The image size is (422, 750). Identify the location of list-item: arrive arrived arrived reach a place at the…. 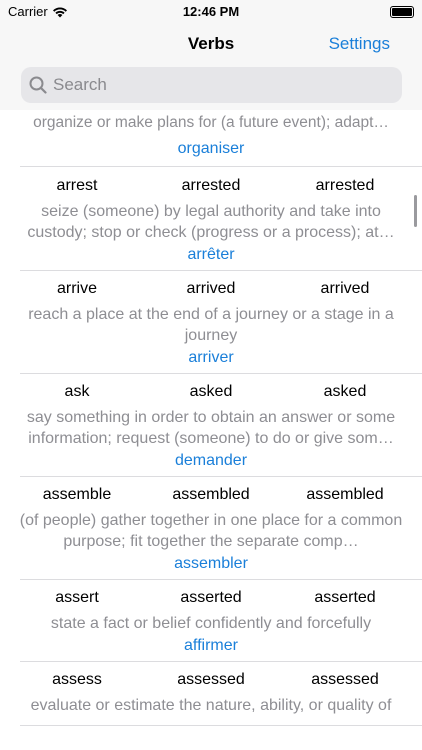
(211, 322).